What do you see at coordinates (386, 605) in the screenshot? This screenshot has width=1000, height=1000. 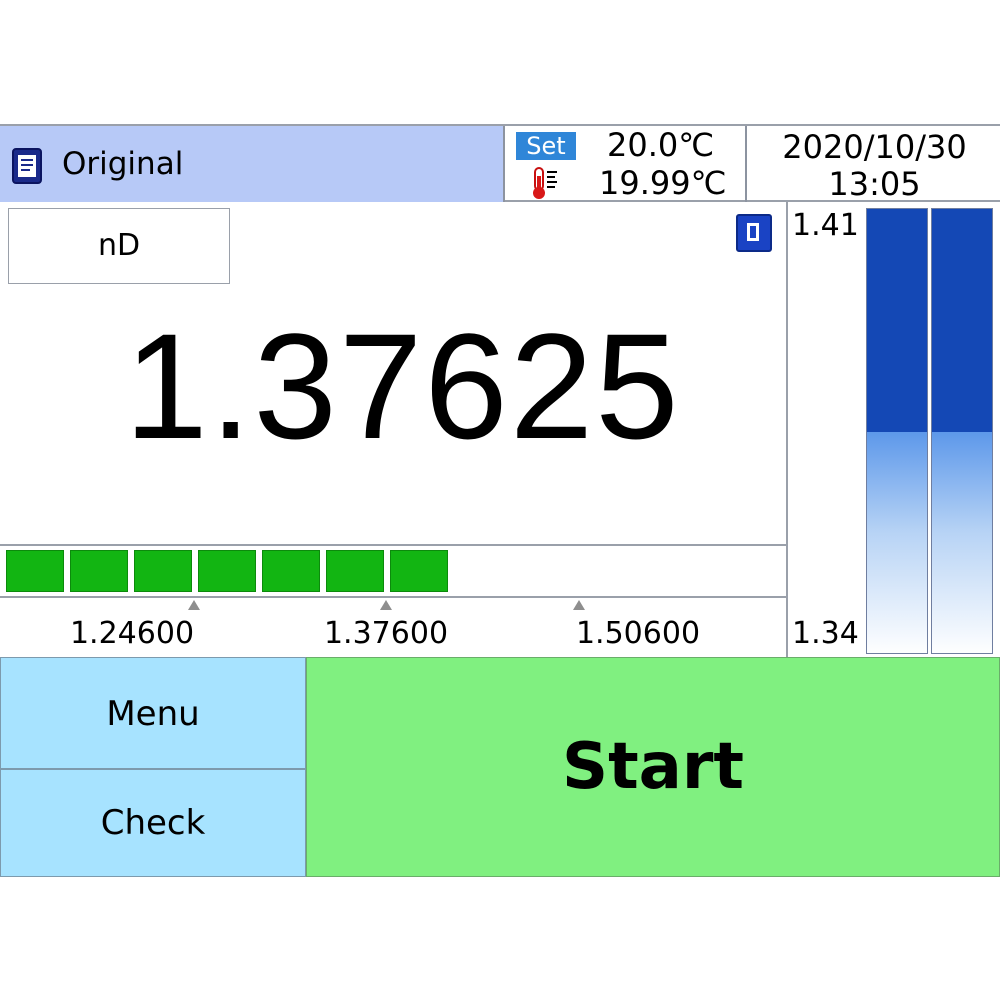 I see `range-marker-mid` at bounding box center [386, 605].